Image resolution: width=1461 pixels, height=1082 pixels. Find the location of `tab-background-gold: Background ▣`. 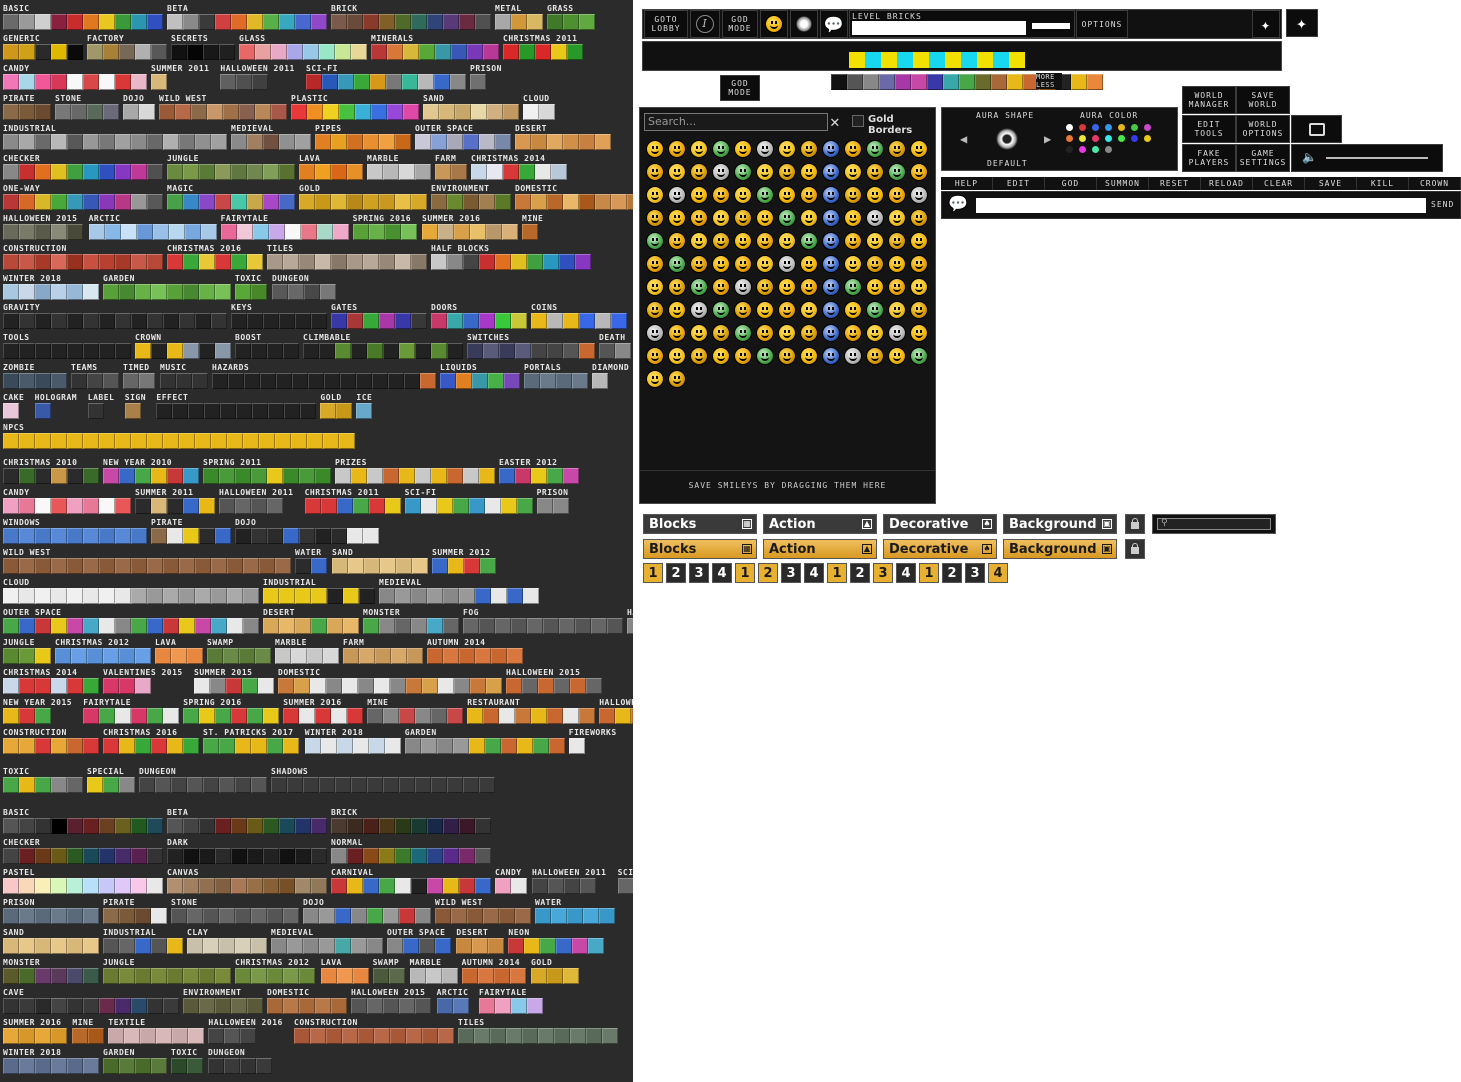

tab-background-gold: Background ▣ is located at coordinates (1060, 549).